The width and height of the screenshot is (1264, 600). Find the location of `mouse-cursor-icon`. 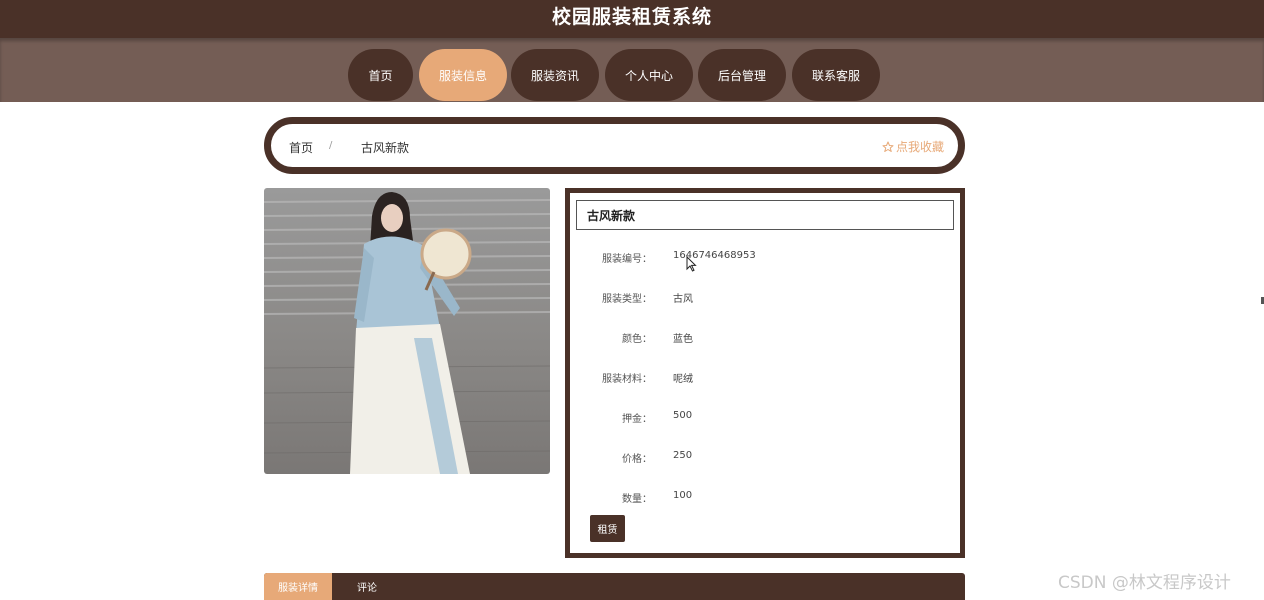

mouse-cursor-icon is located at coordinates (691, 265).